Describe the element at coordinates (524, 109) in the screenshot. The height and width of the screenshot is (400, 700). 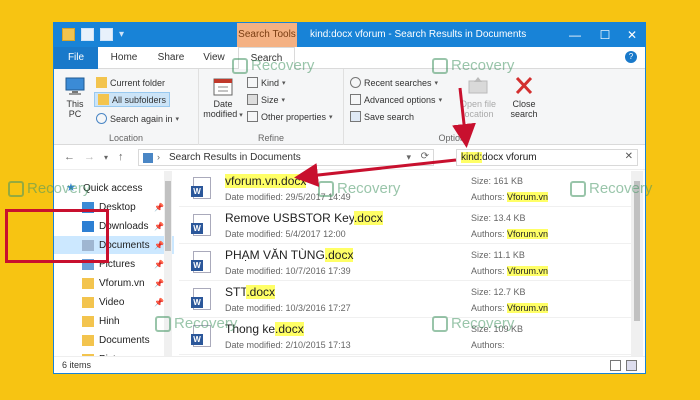
I see `close-search-label: Close search` at that location.